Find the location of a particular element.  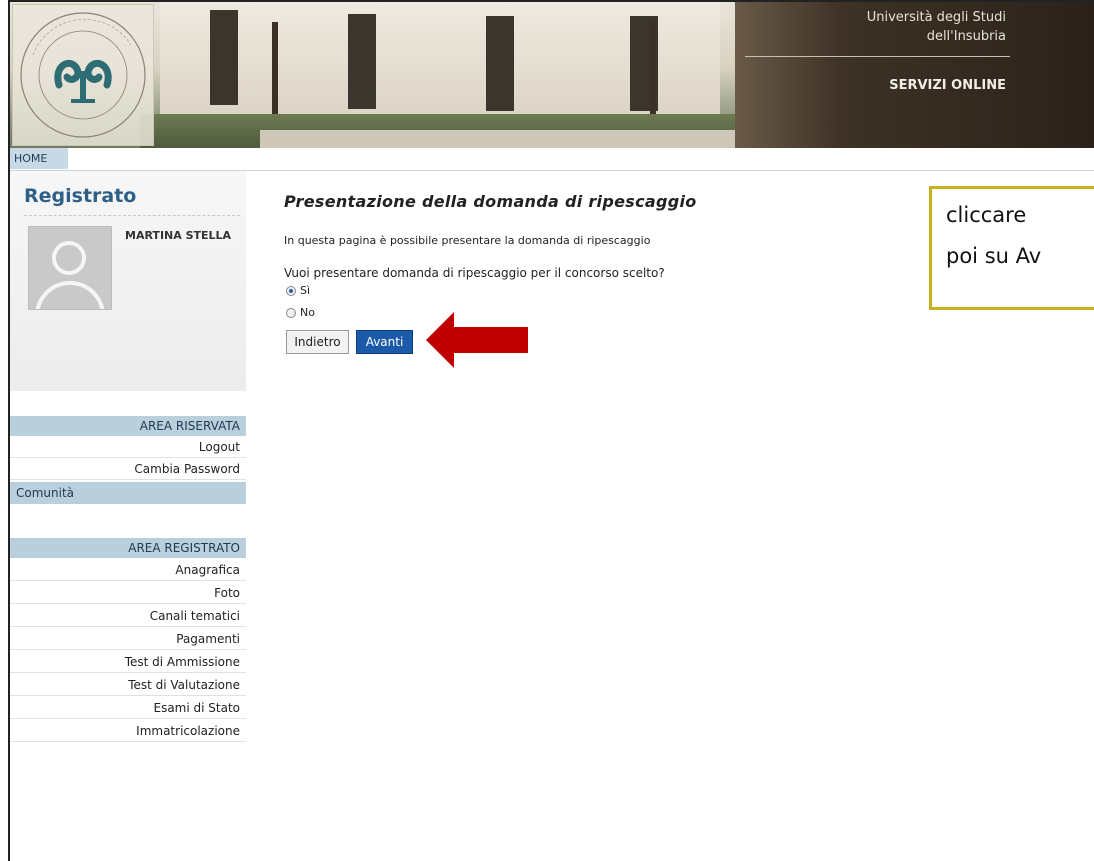

sidebar-item-pagamenti: Pagamenti is located at coordinates (128, 639).